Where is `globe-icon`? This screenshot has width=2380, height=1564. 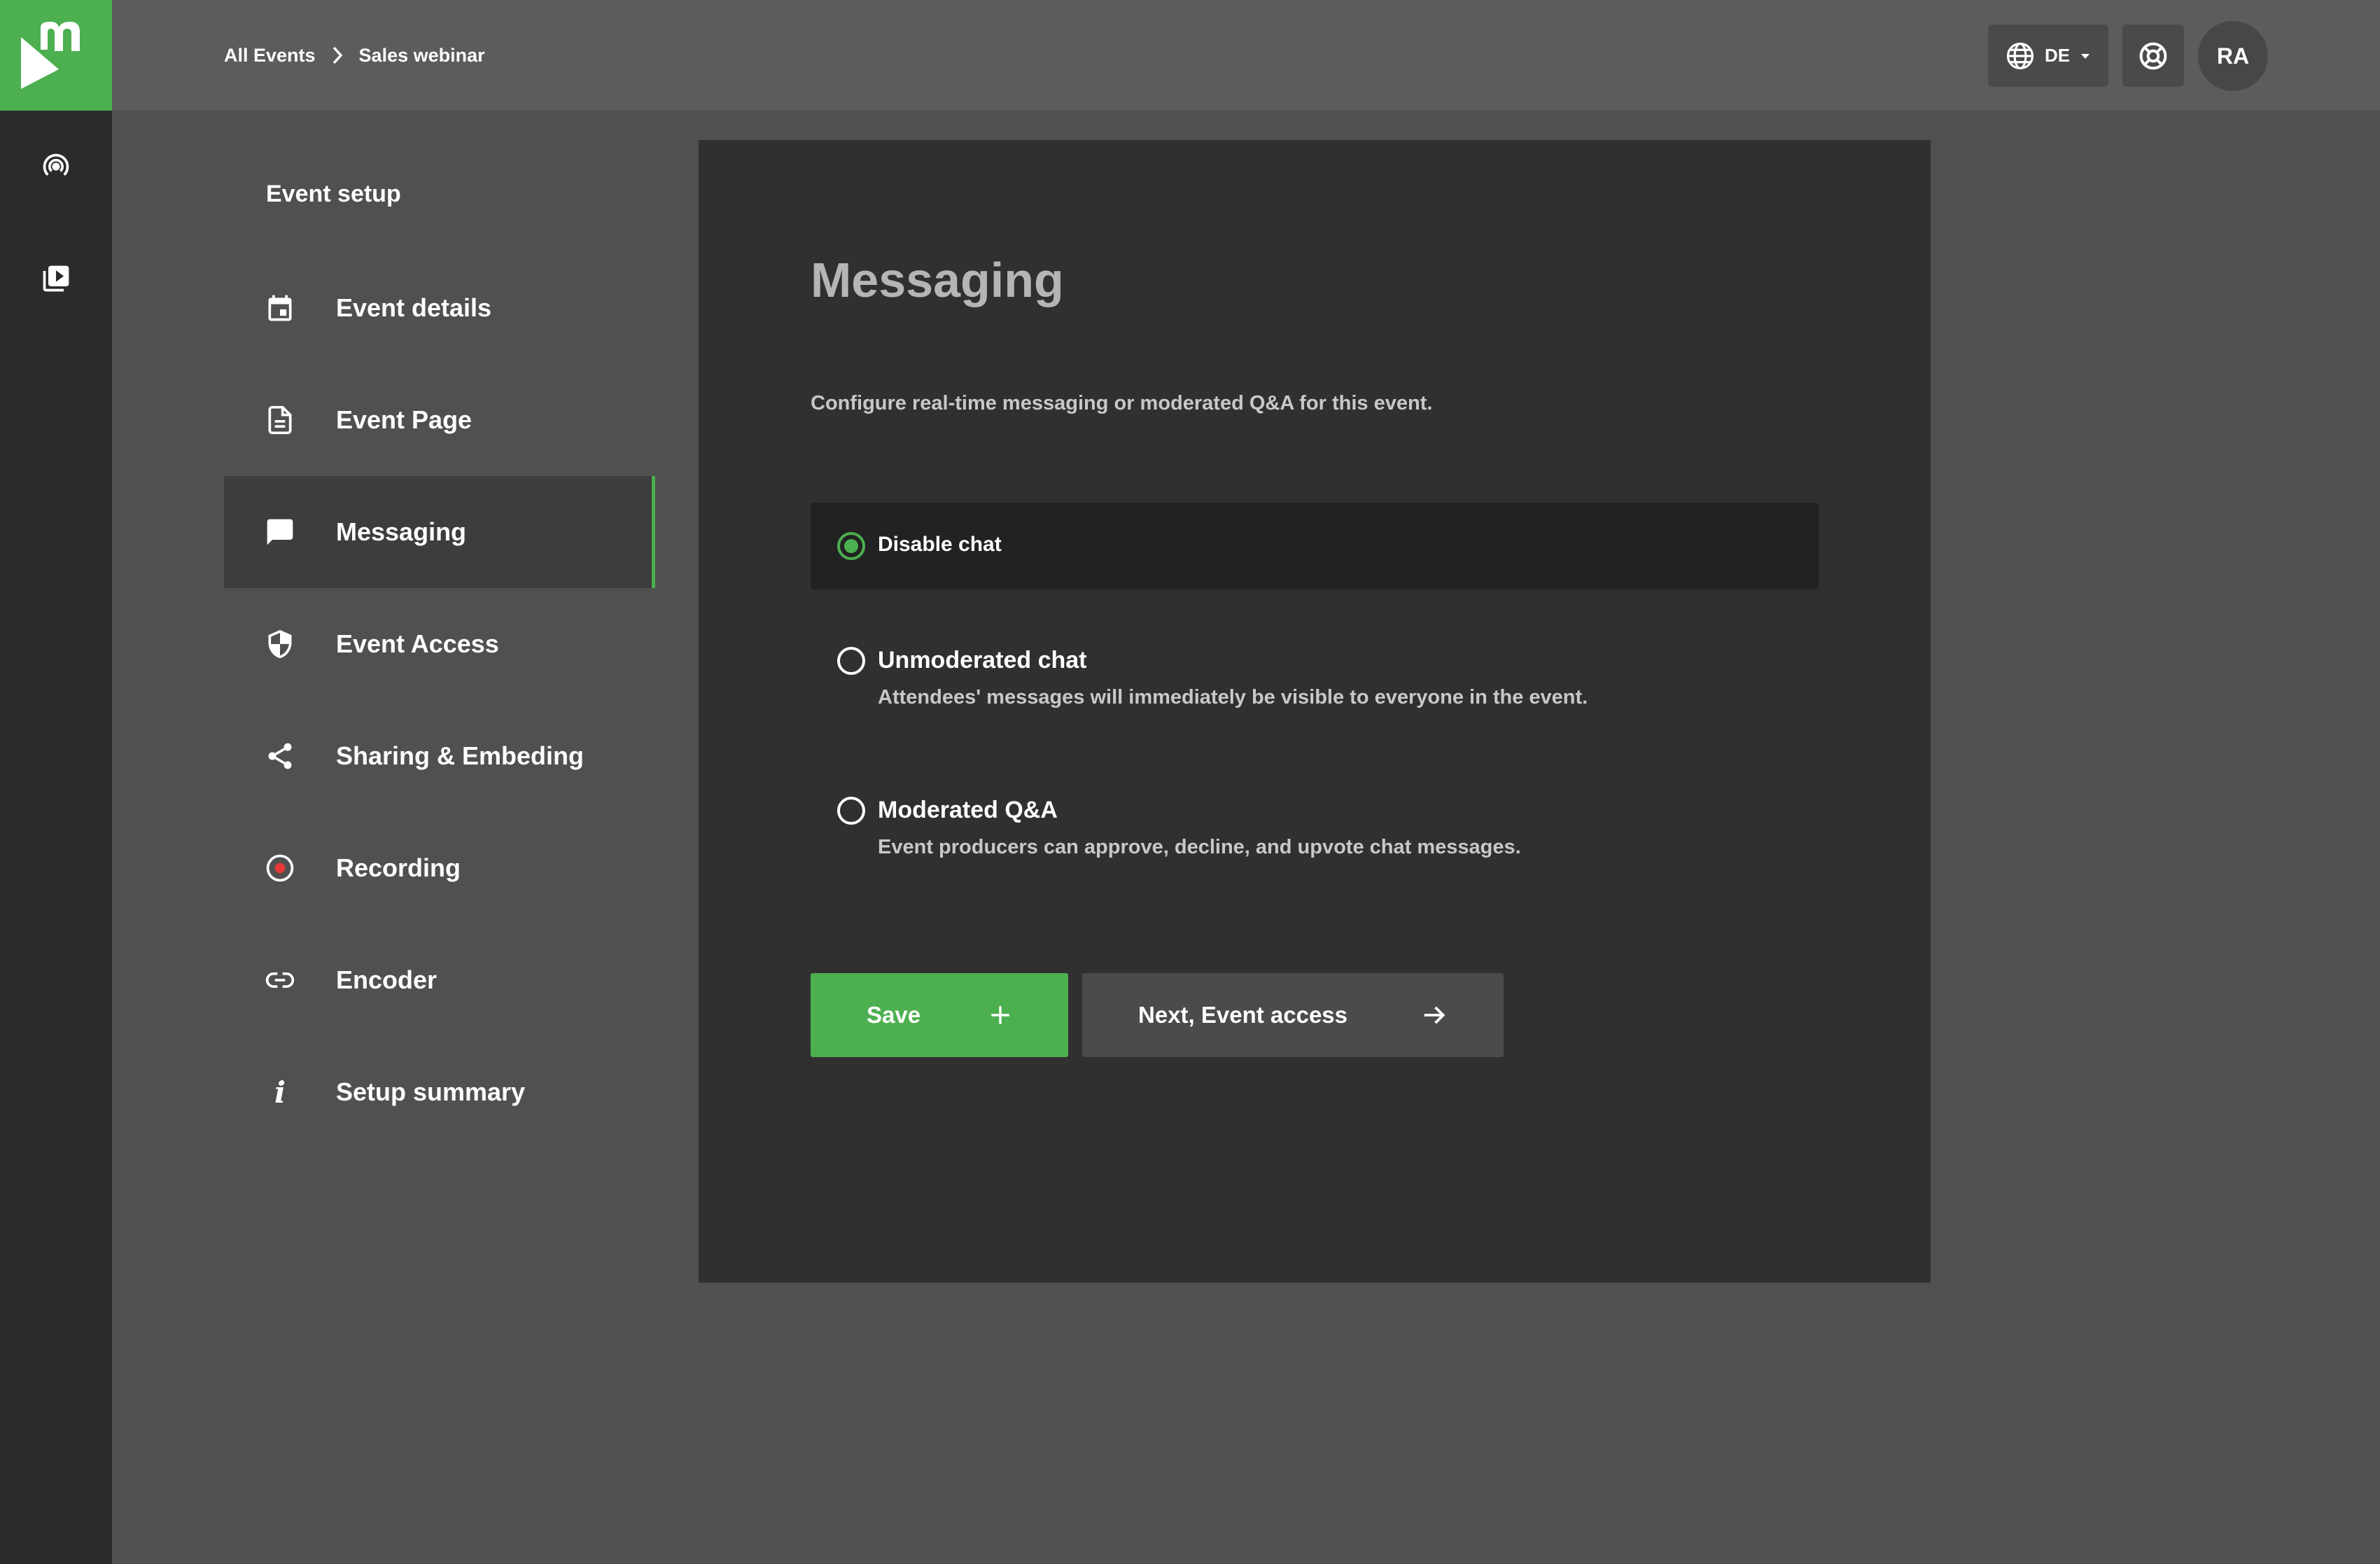 globe-icon is located at coordinates (2020, 55).